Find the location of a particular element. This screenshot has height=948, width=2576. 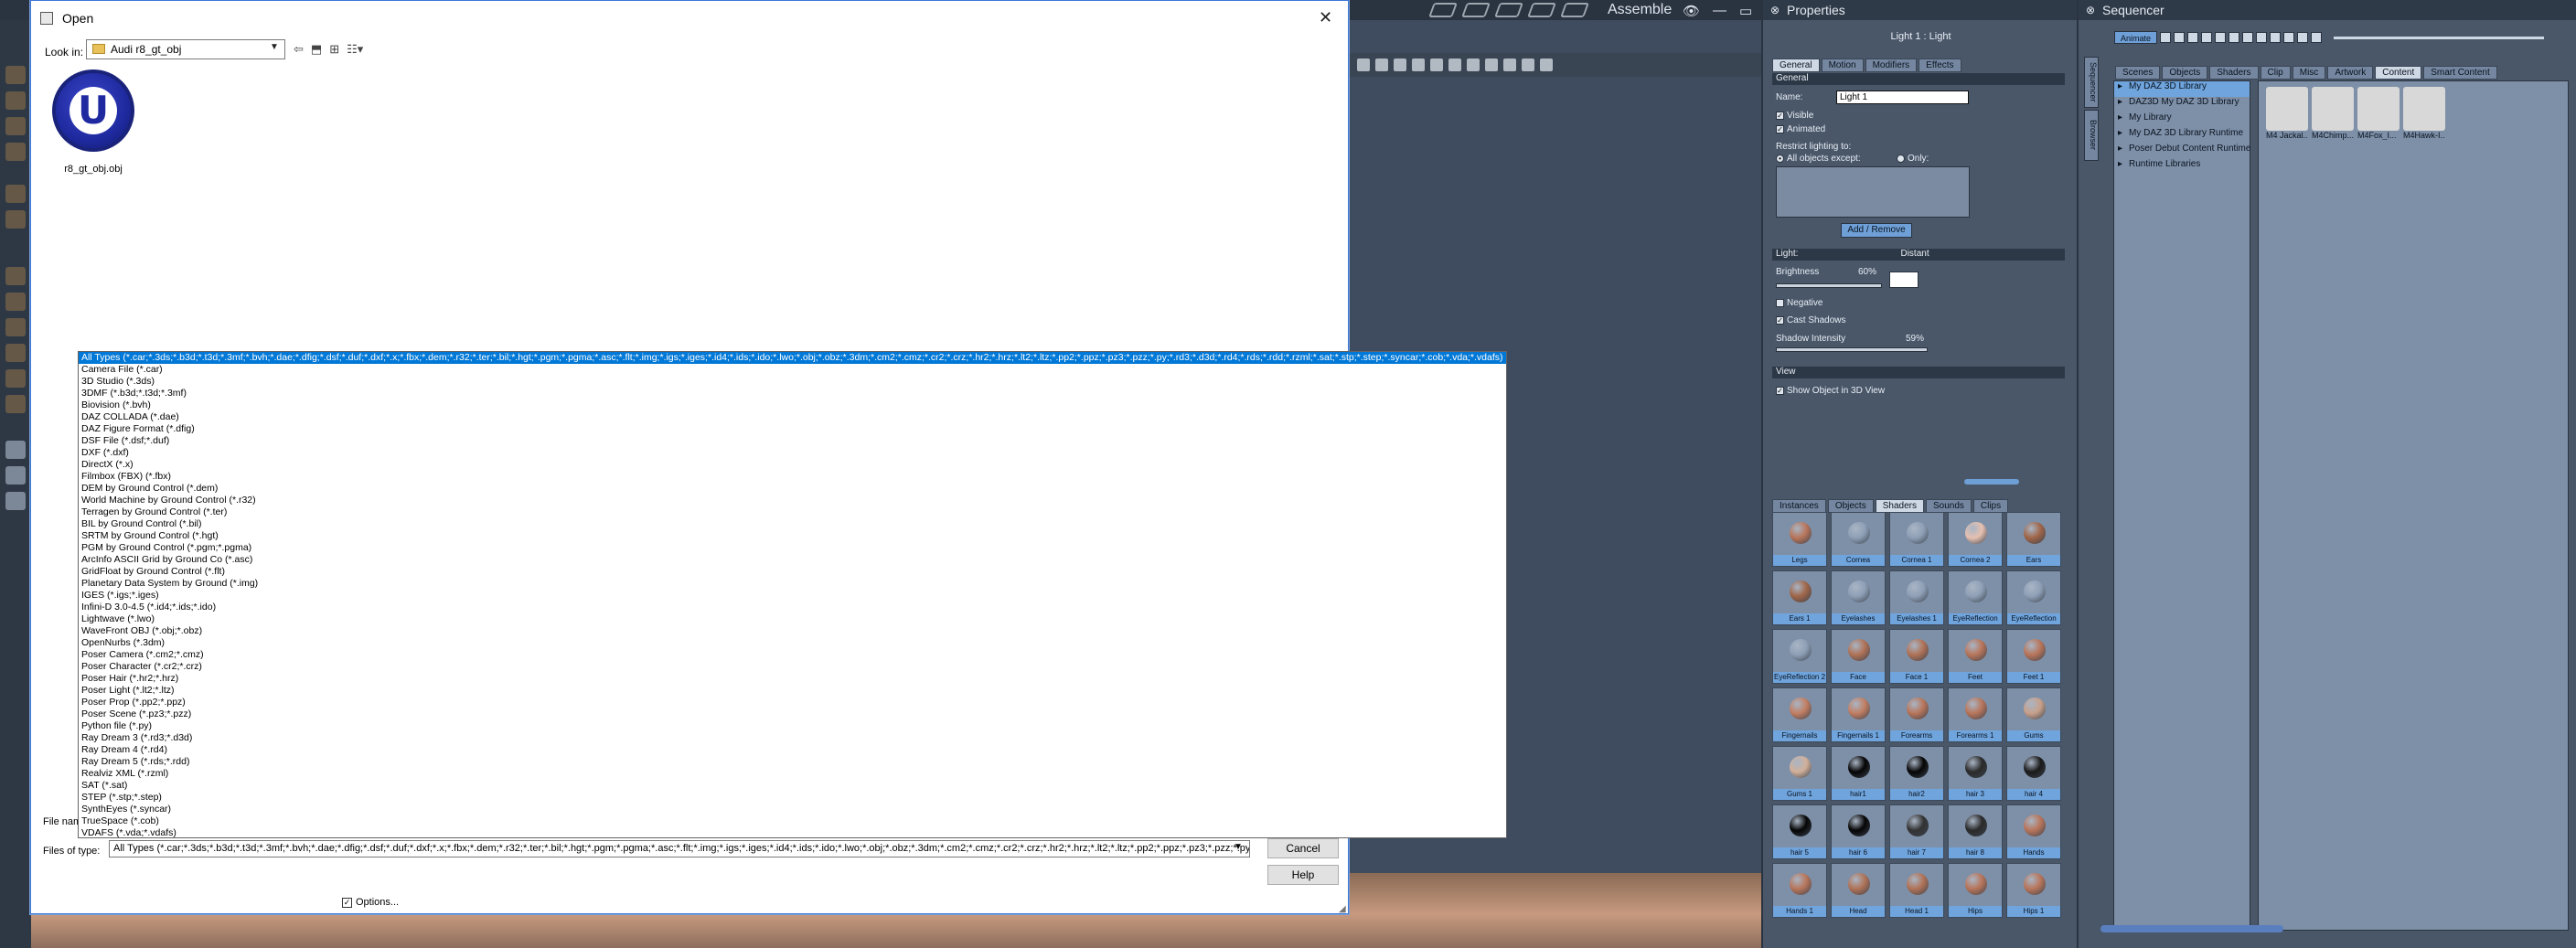

pen-tool-icon is located at coordinates (15, 194).